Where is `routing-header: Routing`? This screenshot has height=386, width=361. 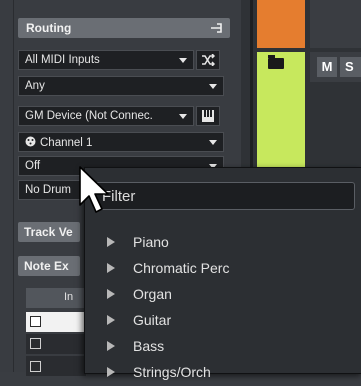
routing-header: Routing is located at coordinates (124, 28).